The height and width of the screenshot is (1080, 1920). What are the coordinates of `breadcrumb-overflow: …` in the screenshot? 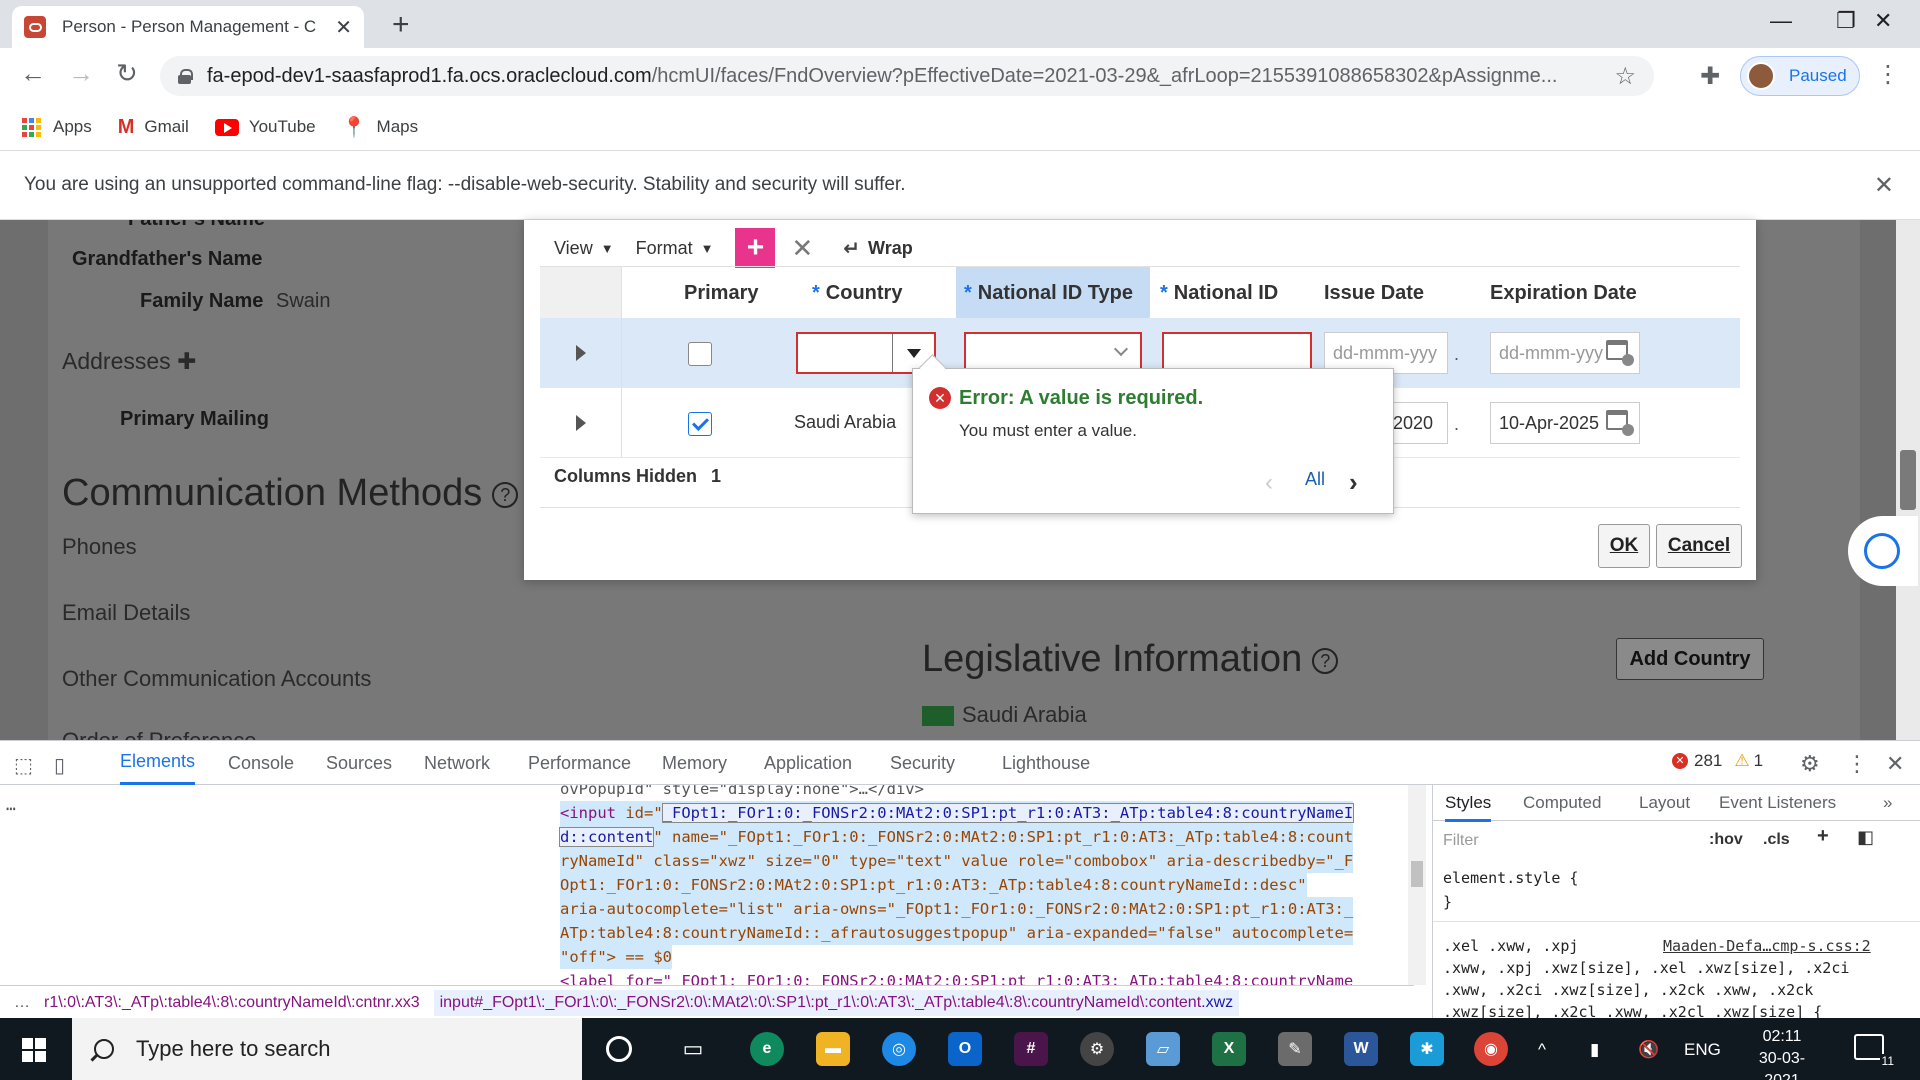 It's located at (22, 1003).